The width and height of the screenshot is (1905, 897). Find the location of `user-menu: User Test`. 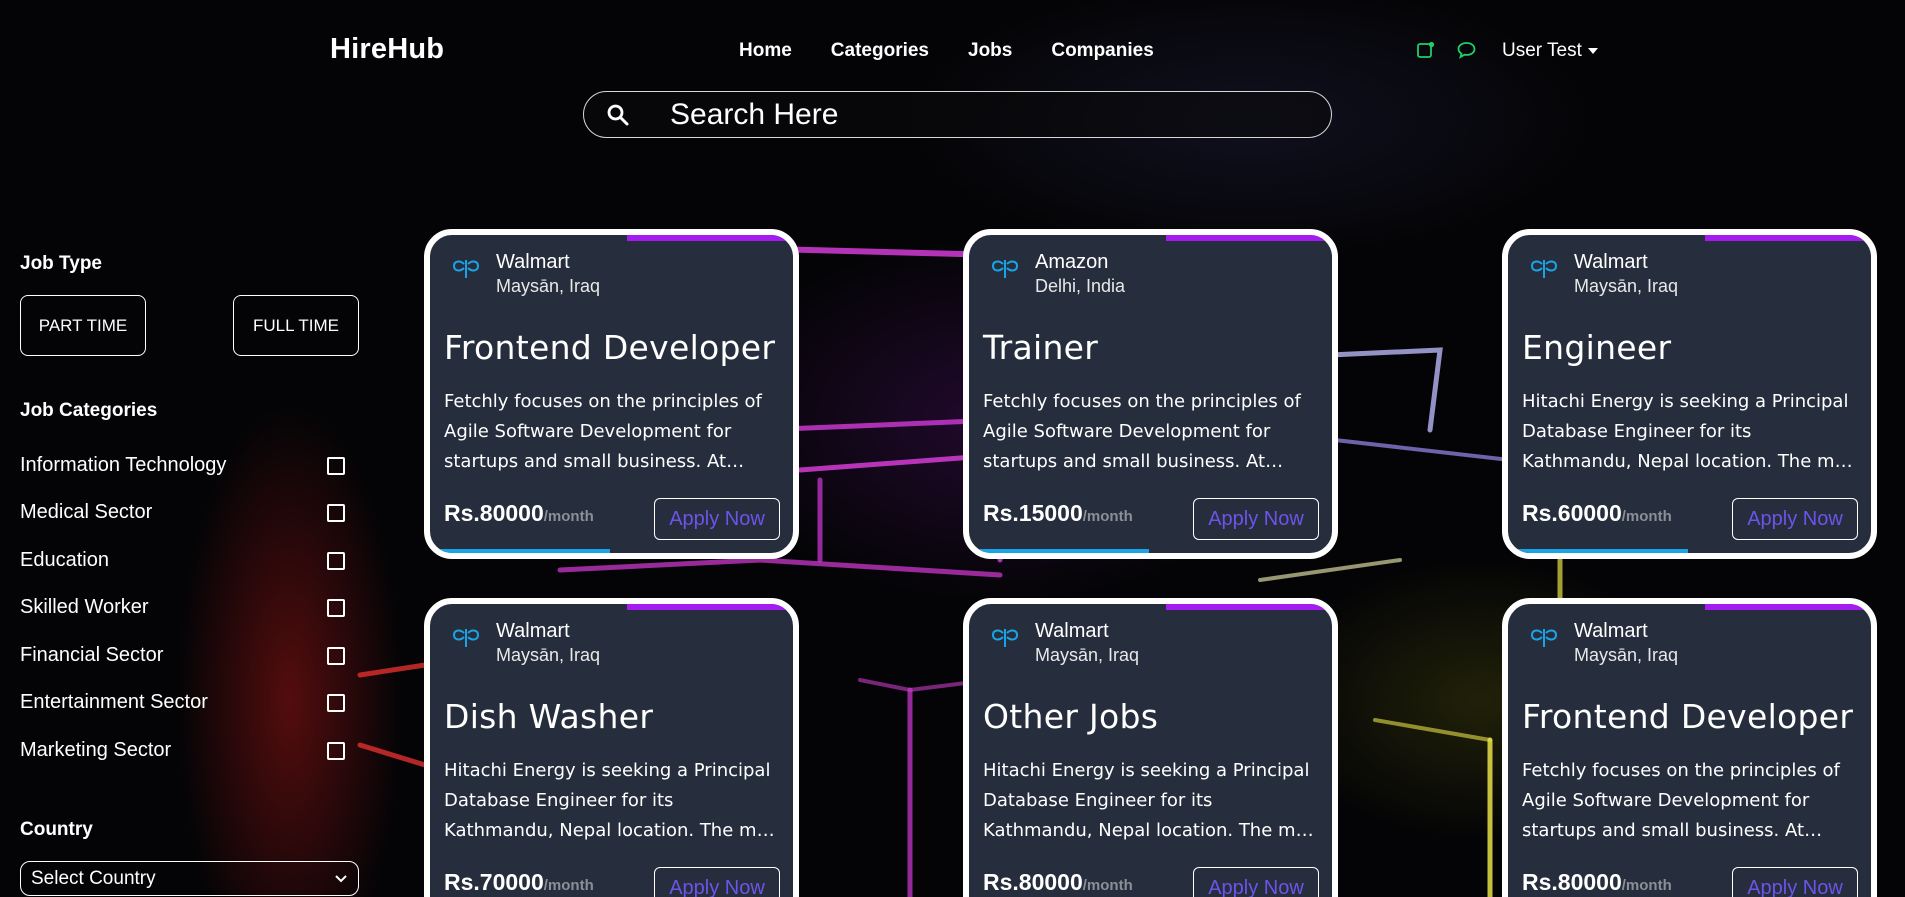

user-menu: User Test is located at coordinates (1550, 51).